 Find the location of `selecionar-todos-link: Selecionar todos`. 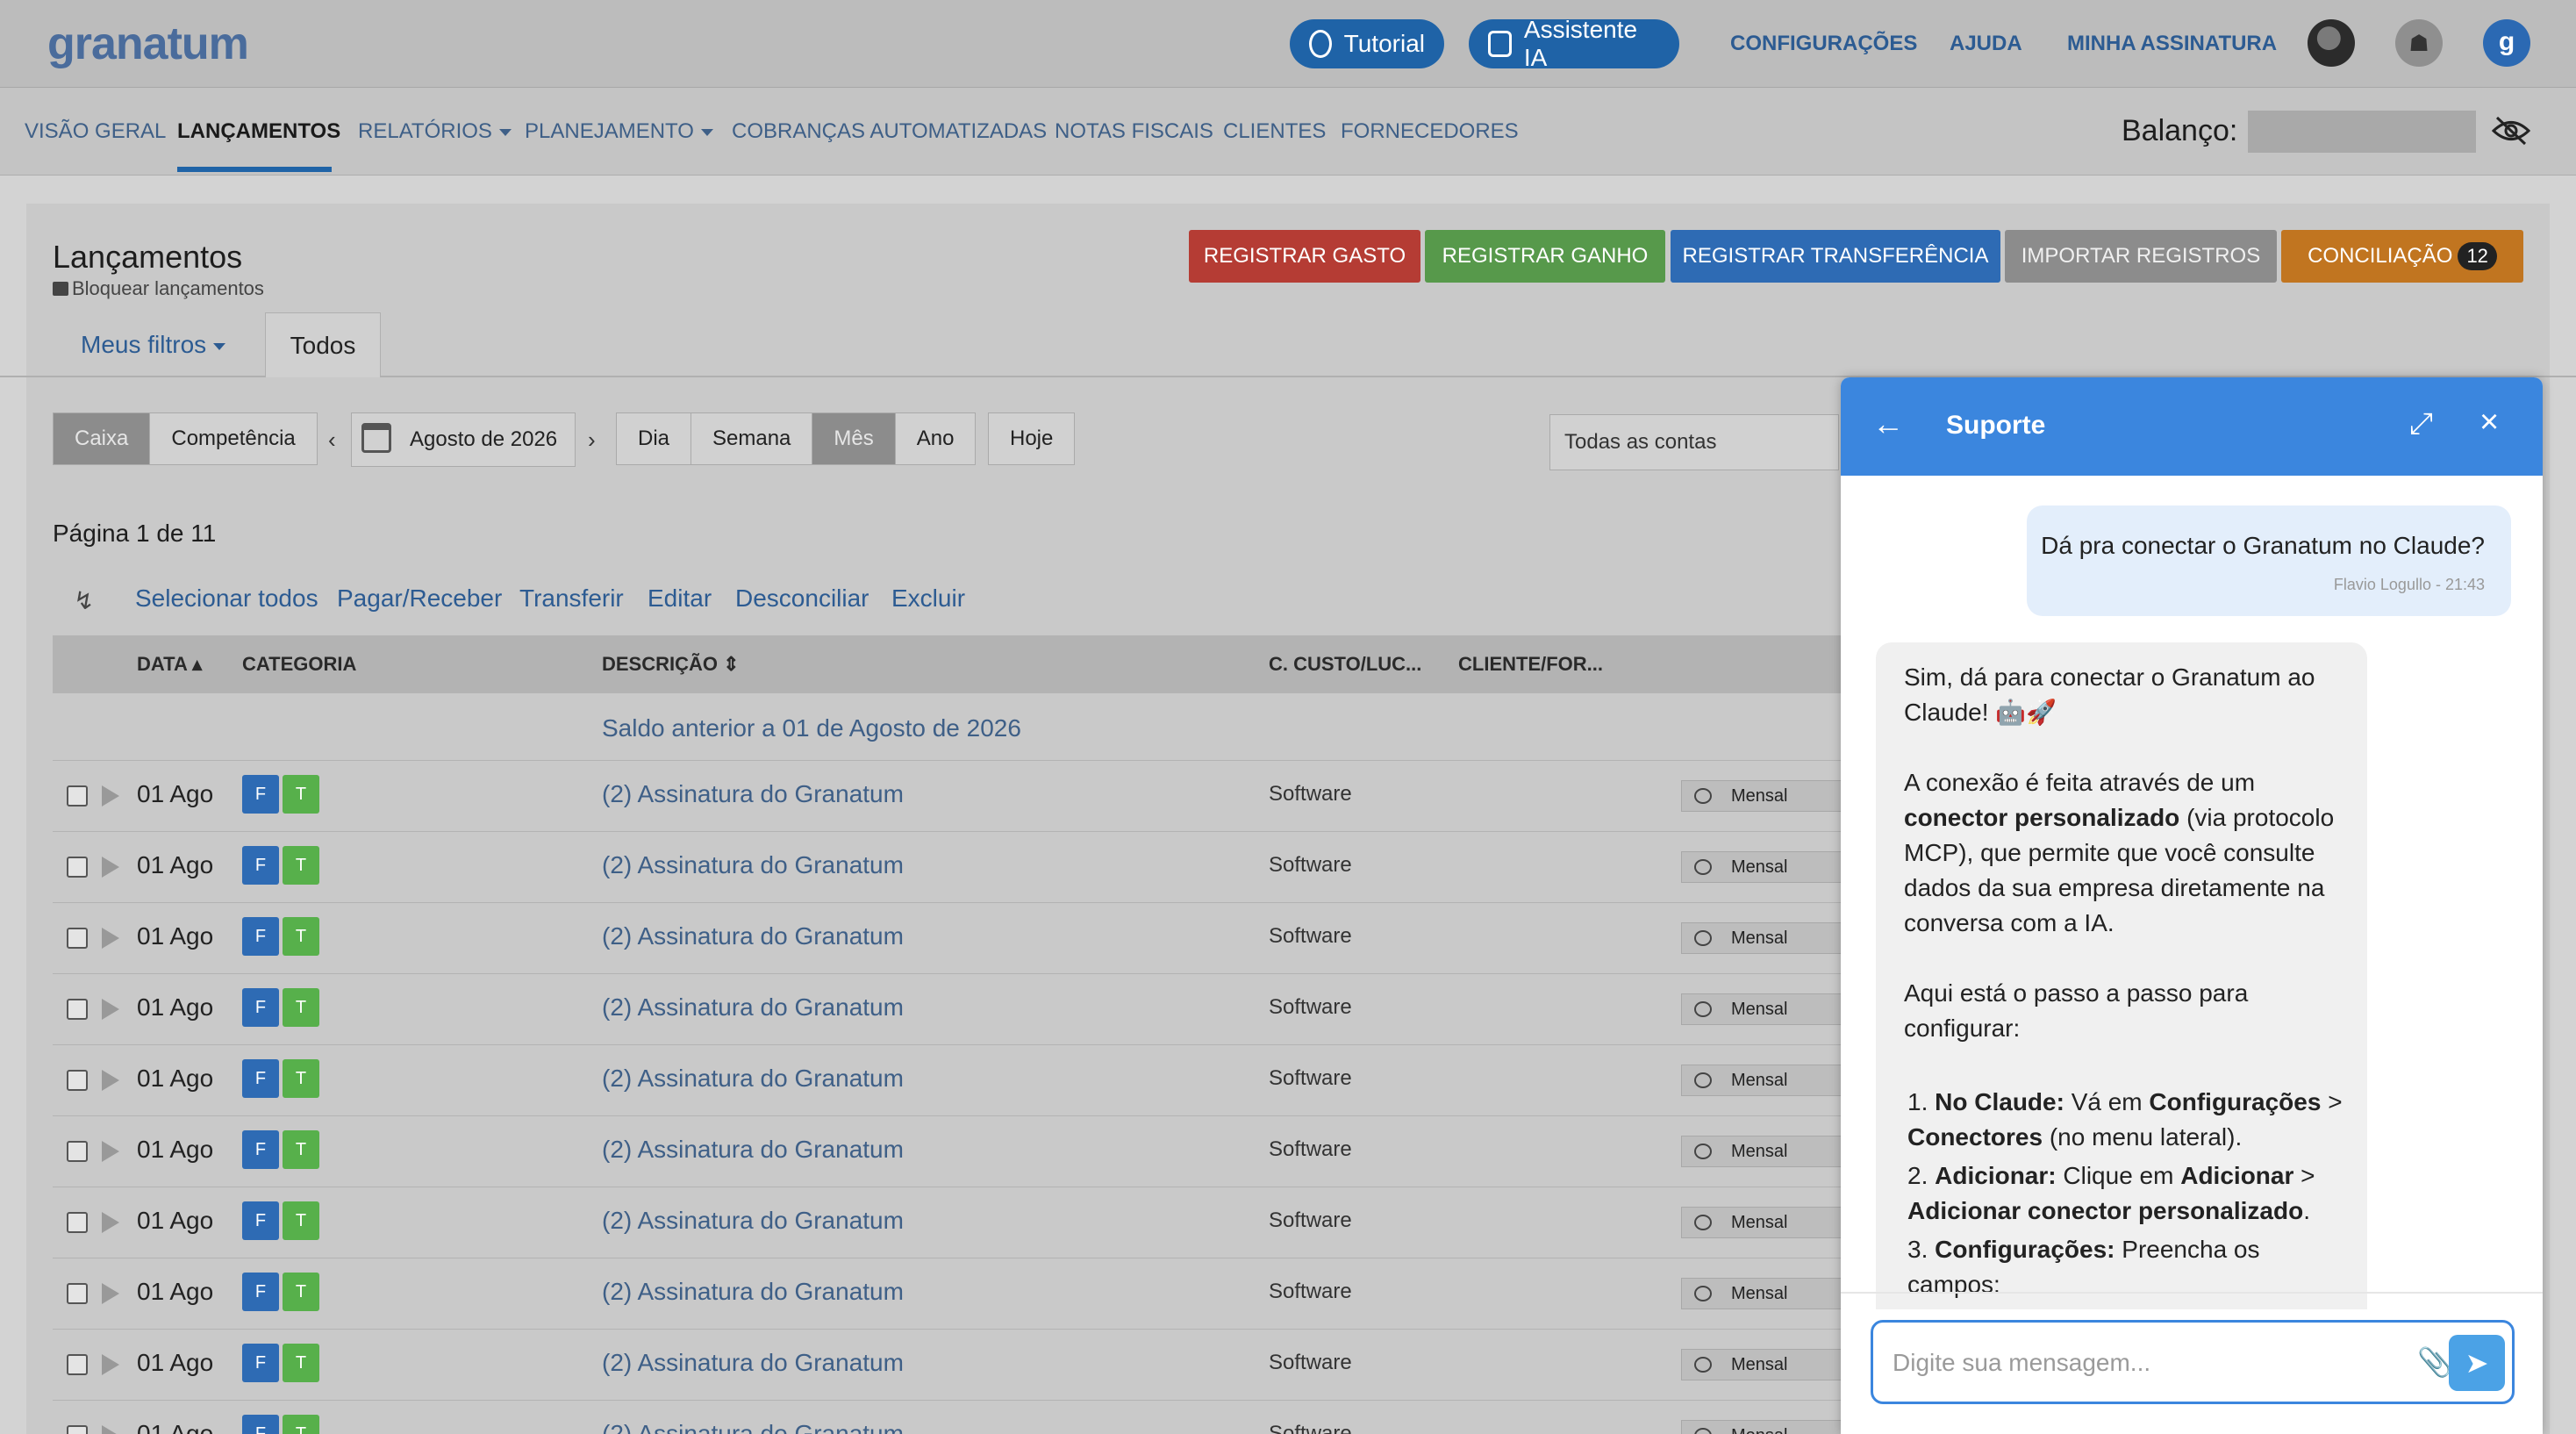

selecionar-todos-link: Selecionar todos is located at coordinates (226, 598).